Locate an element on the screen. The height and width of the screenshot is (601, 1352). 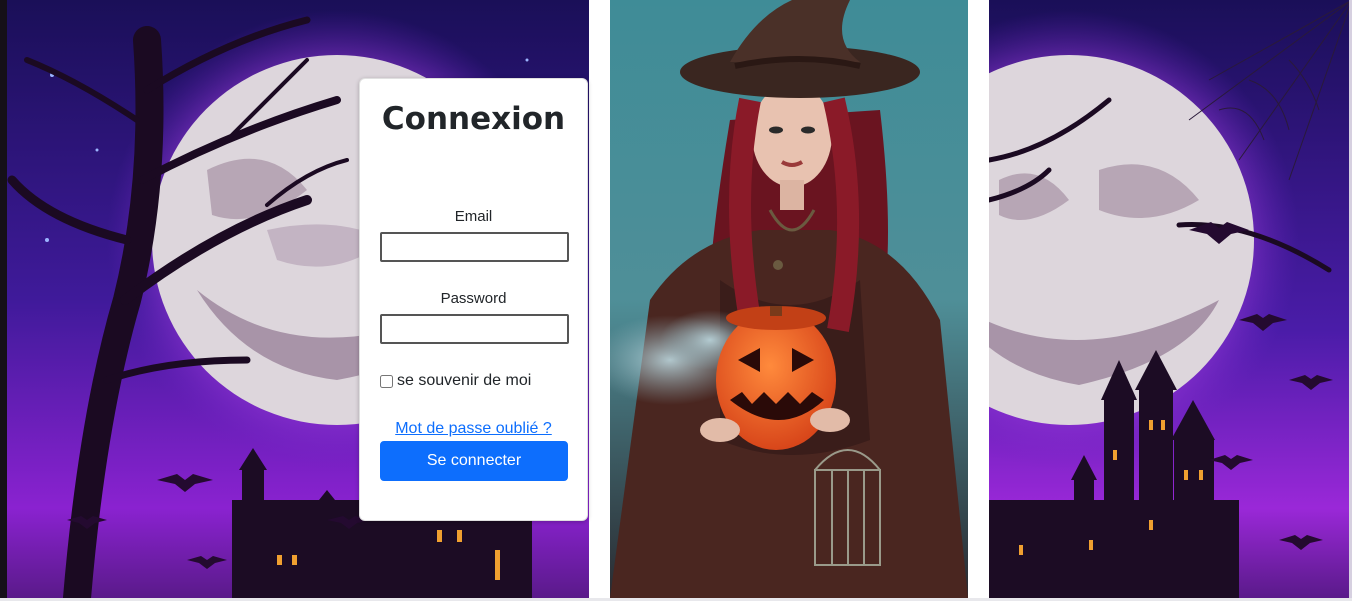
left-edge is located at coordinates (3, 299).